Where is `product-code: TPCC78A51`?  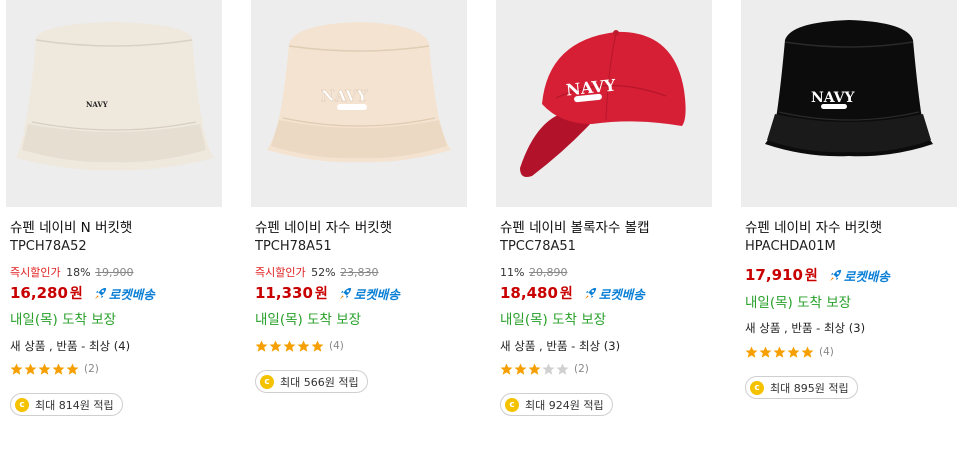
product-code: TPCC78A51 is located at coordinates (538, 246).